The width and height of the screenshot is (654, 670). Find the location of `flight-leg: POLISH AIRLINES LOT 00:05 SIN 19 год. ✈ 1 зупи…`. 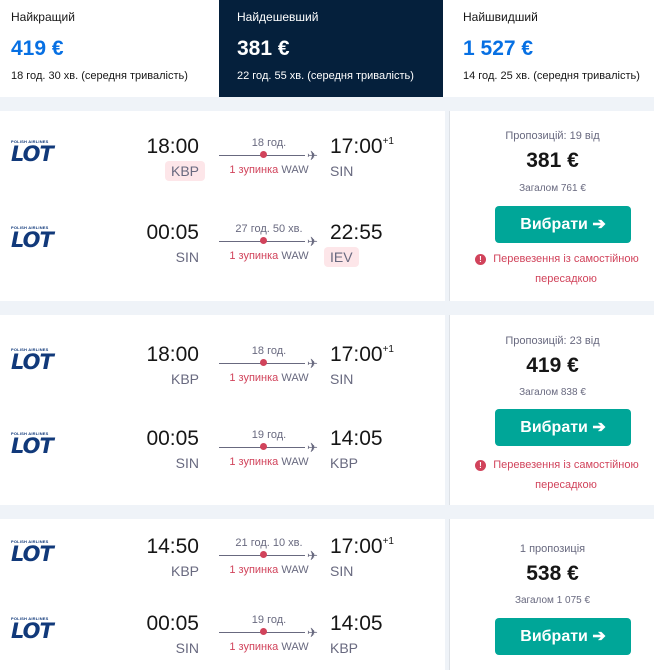

flight-leg: POLISH AIRLINES LOT 00:05 SIN 19 год. ✈ 1 зупи… is located at coordinates (222, 457).